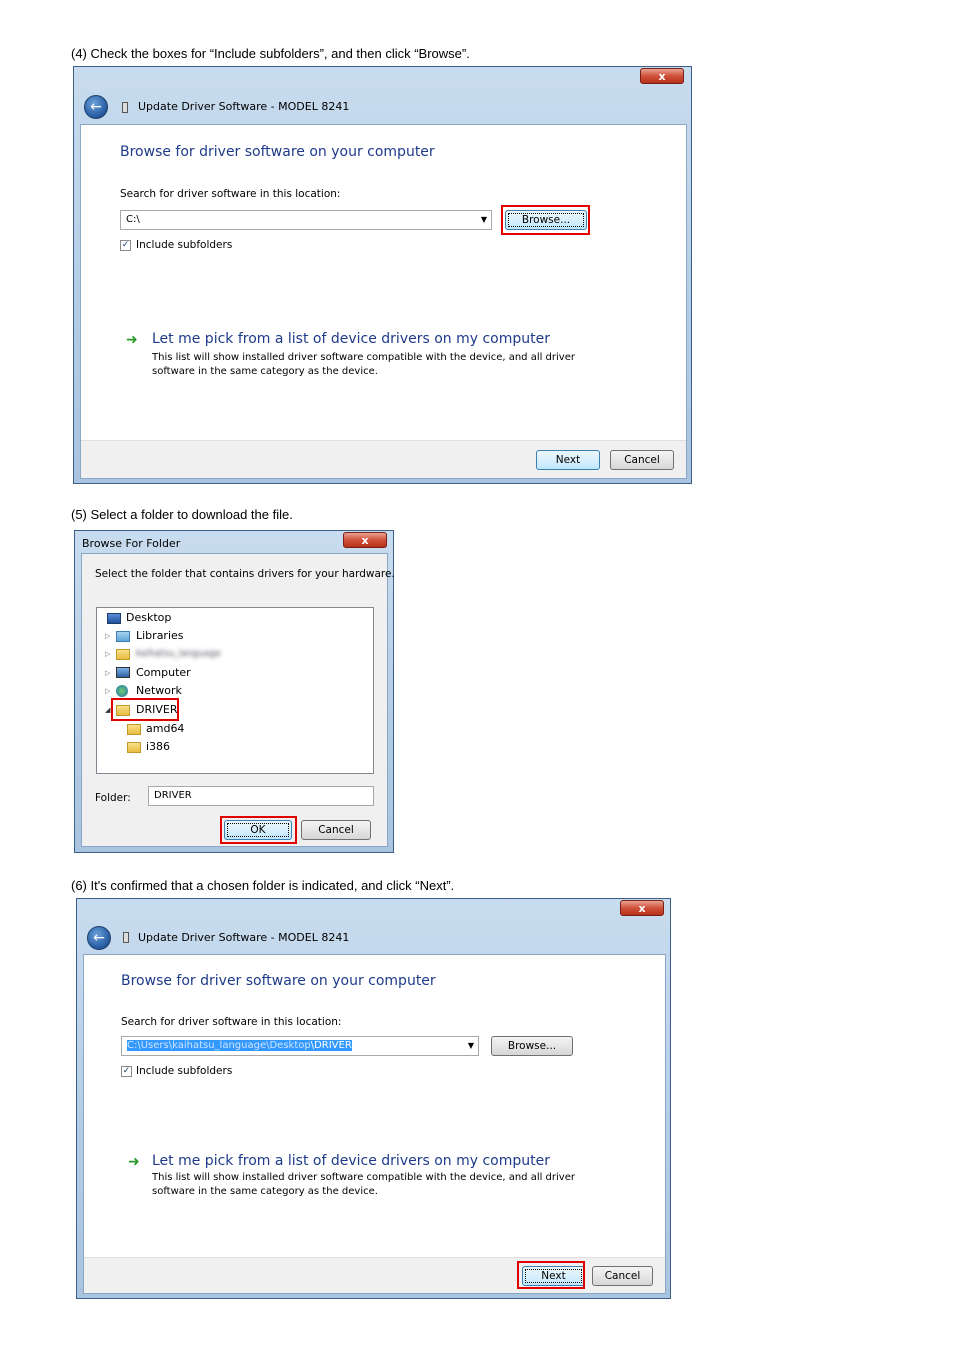 The width and height of the screenshot is (954, 1350). Describe the element at coordinates (178, 654) in the screenshot. I see `tree-label: kaihatsu_language` at that location.